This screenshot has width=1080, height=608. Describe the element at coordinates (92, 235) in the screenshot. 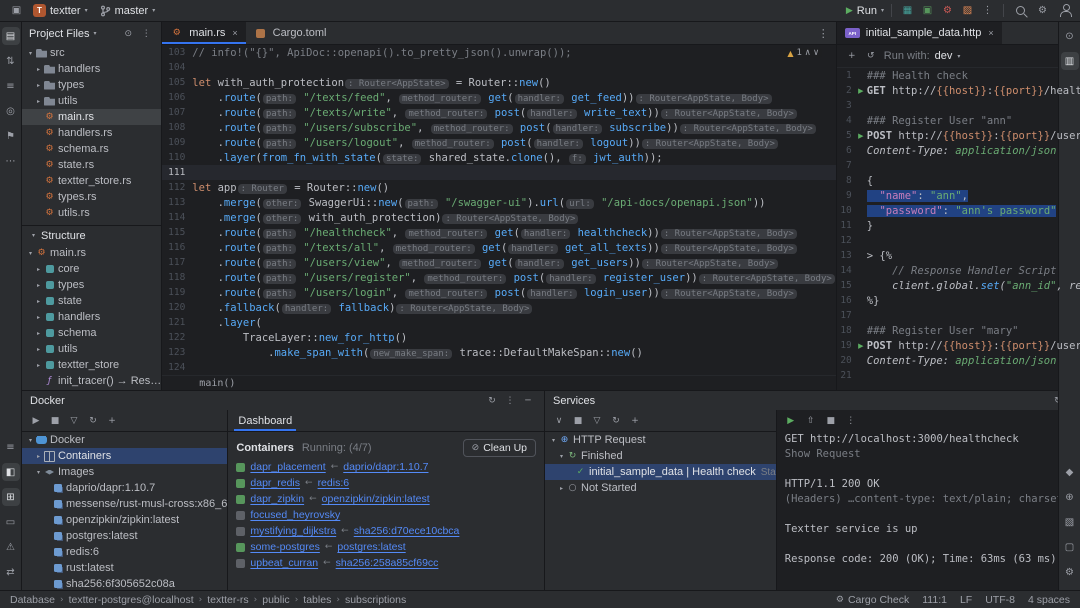

I see `structure-panel-header: ▾ Structure` at that location.